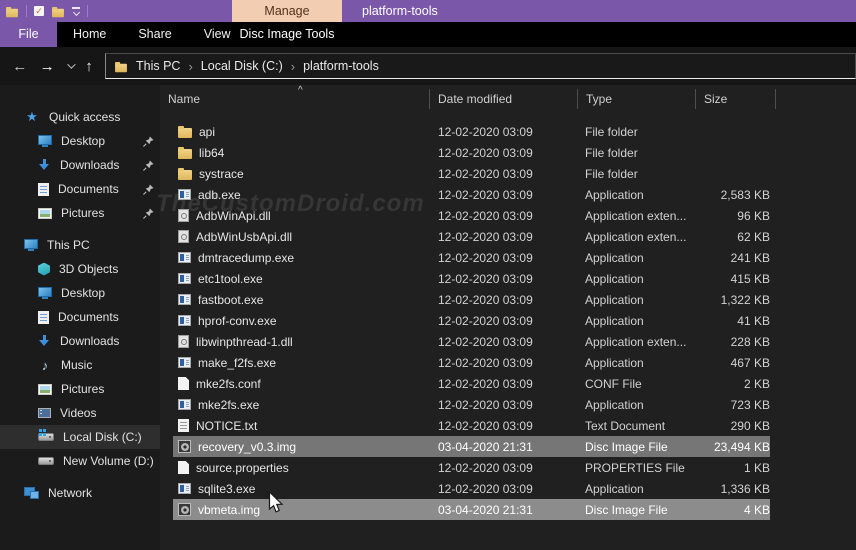  What do you see at coordinates (229, 404) in the screenshot?
I see `file-name: mke2fs.exe` at bounding box center [229, 404].